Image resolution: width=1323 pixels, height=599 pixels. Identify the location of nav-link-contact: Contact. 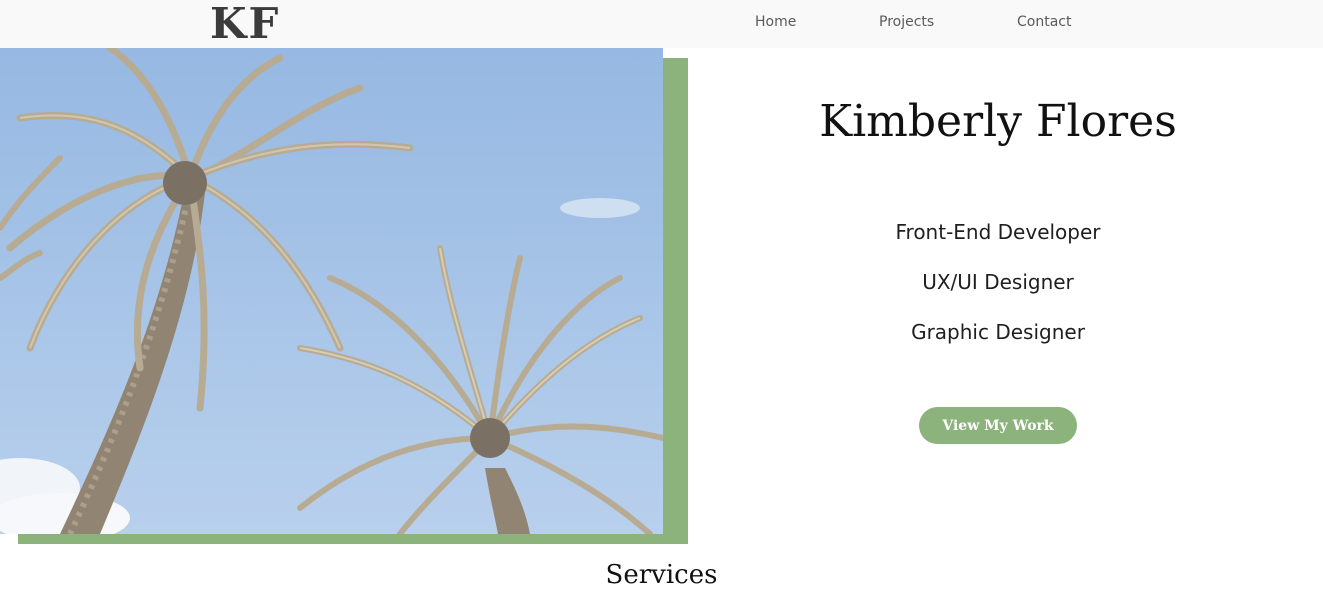
(1044, 22).